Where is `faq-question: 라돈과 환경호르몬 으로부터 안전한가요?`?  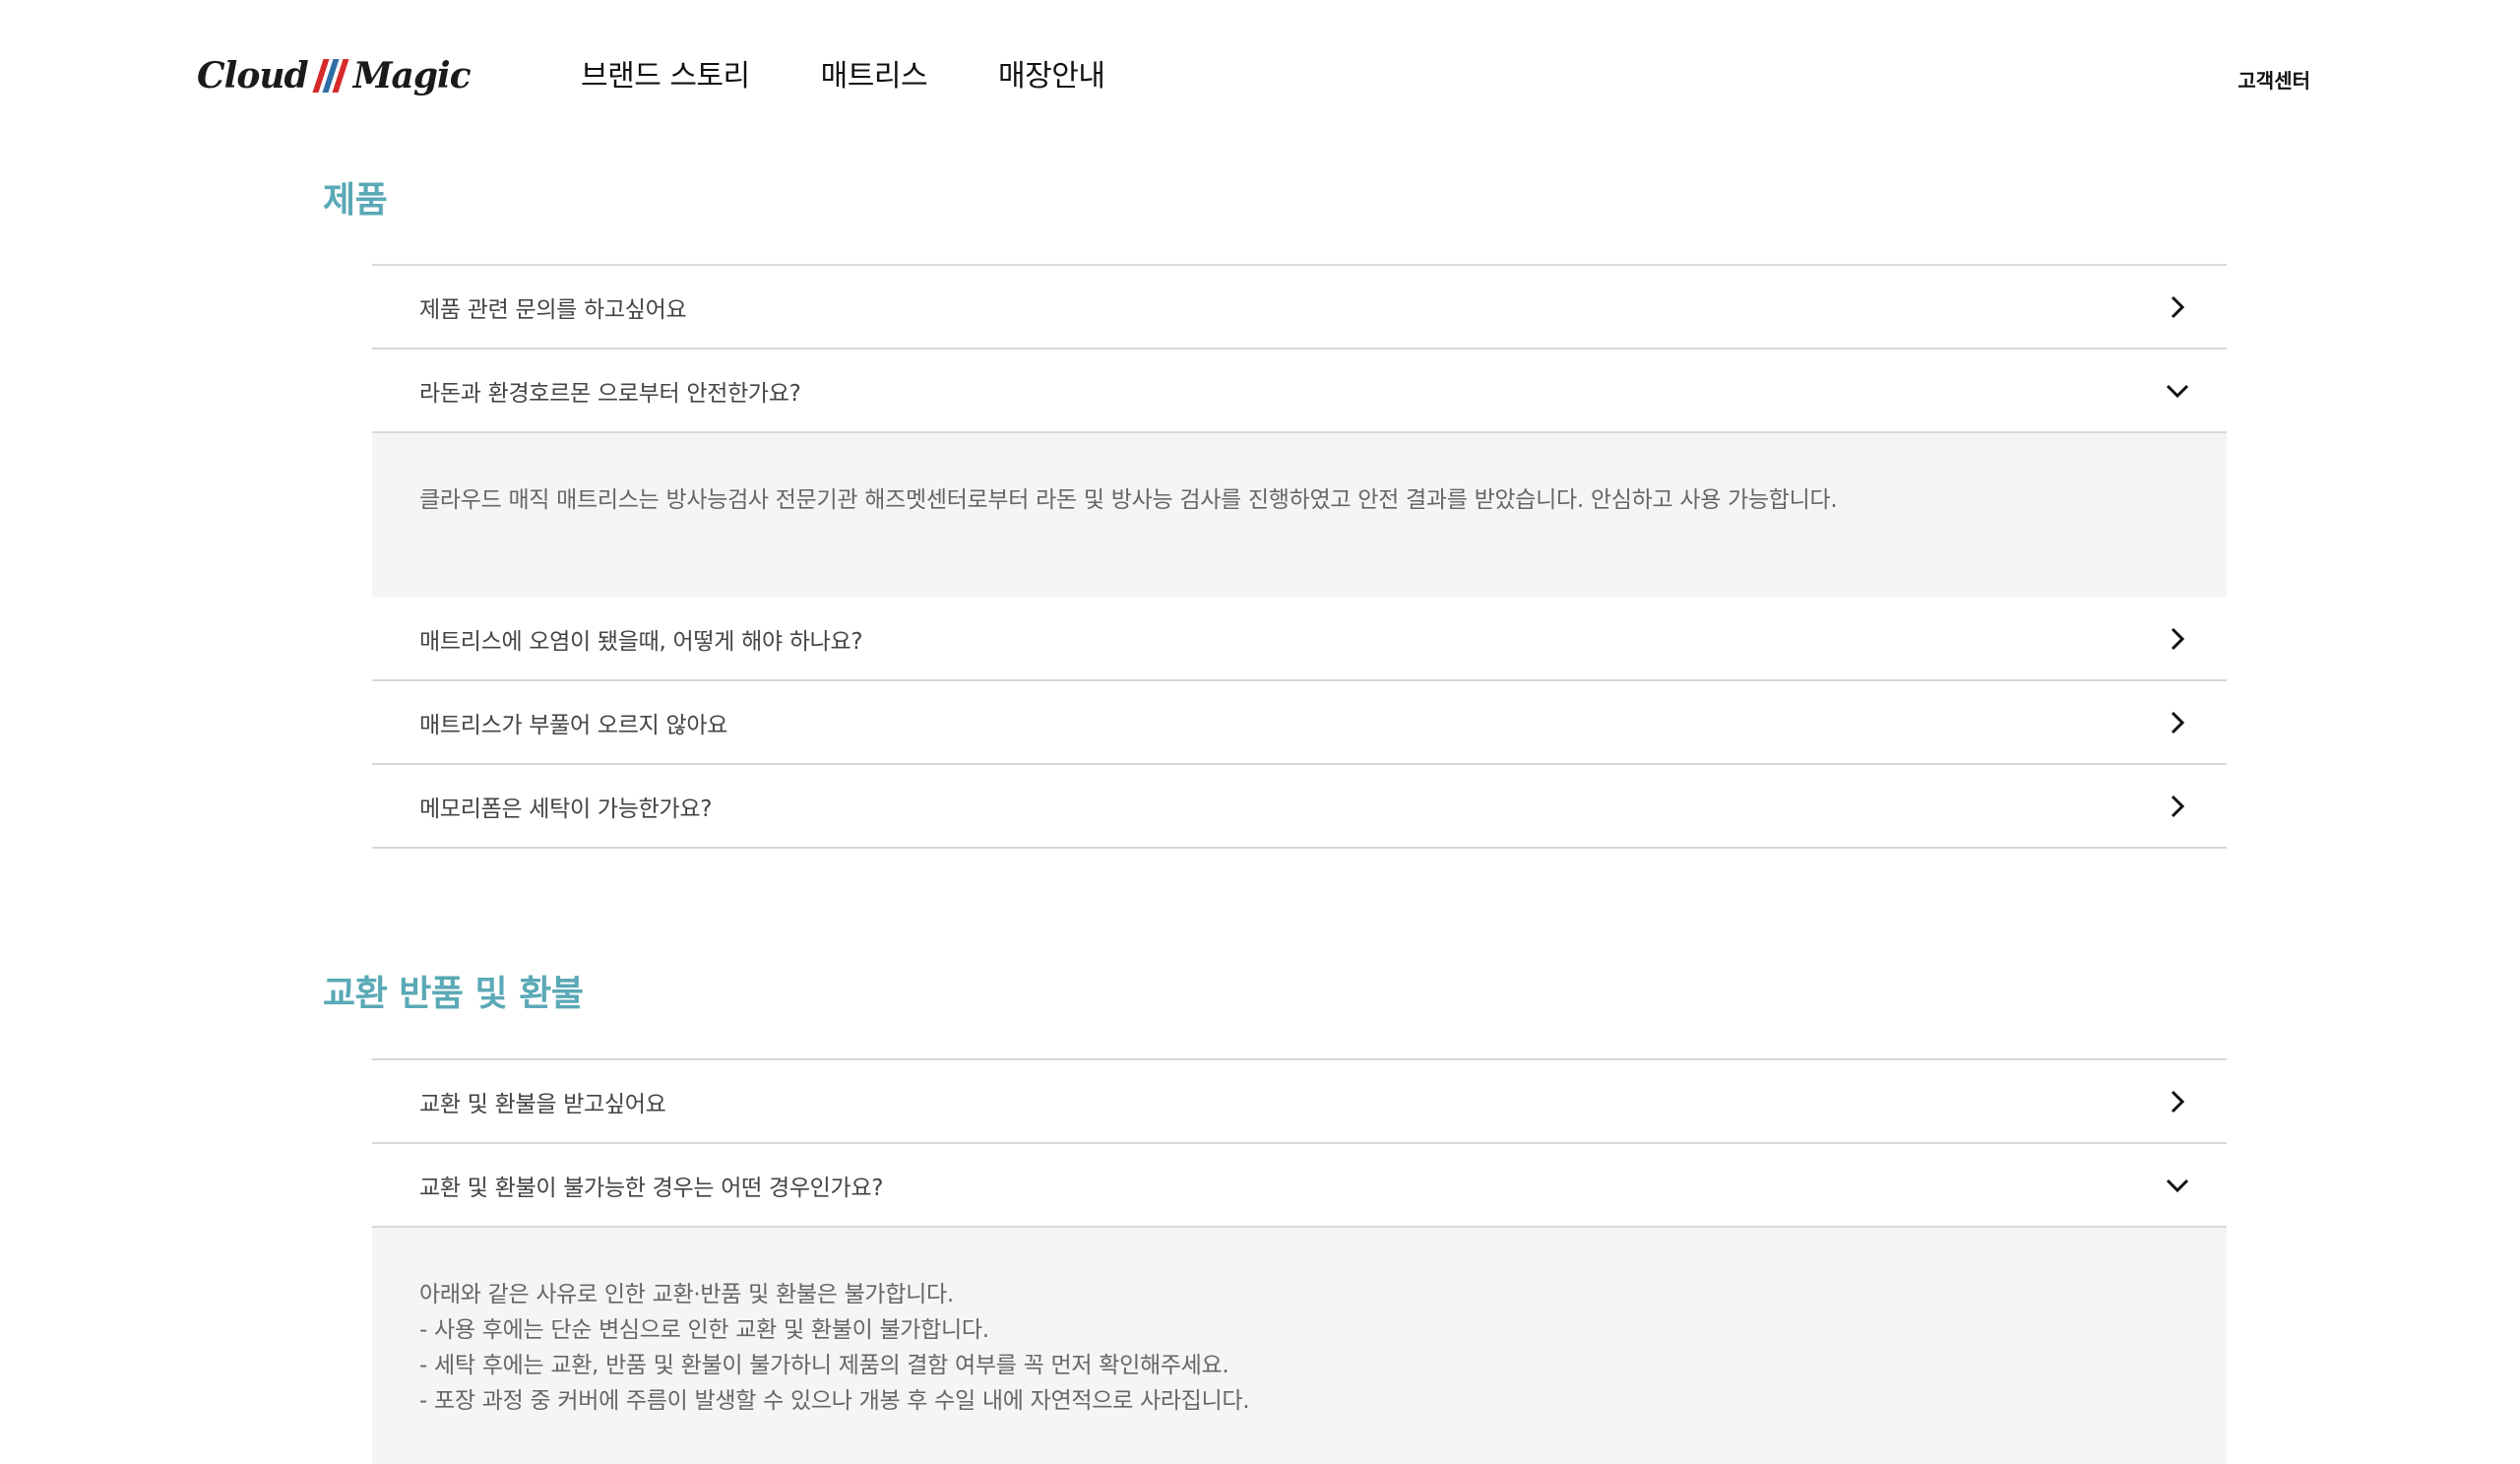
faq-question: 라돈과 환경호르몬 으로부터 안전한가요? is located at coordinates (610, 394).